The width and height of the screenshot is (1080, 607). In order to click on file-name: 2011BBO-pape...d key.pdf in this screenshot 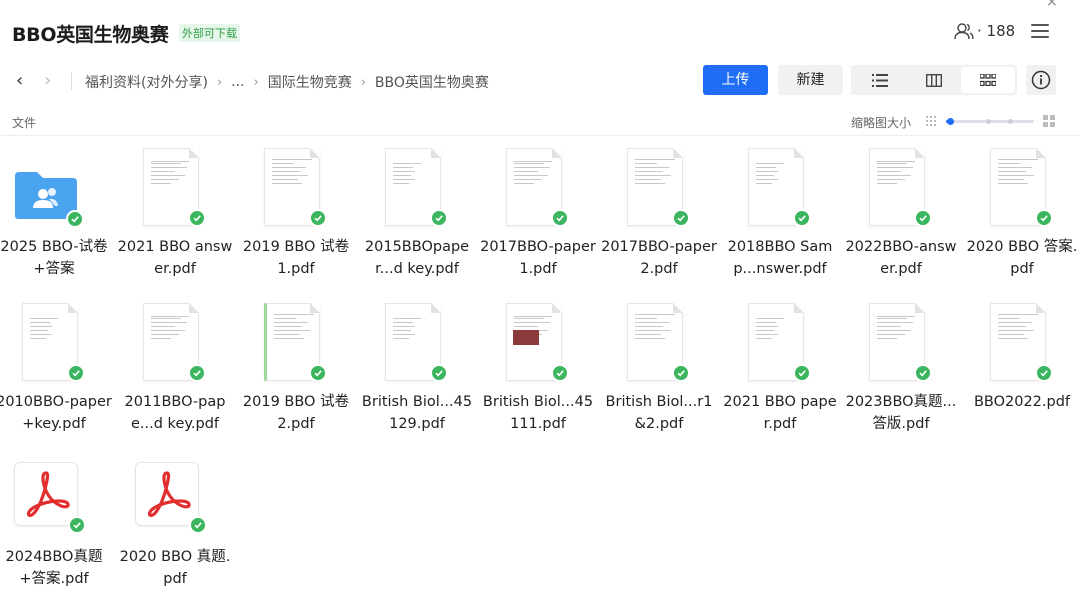, I will do `click(175, 413)`.